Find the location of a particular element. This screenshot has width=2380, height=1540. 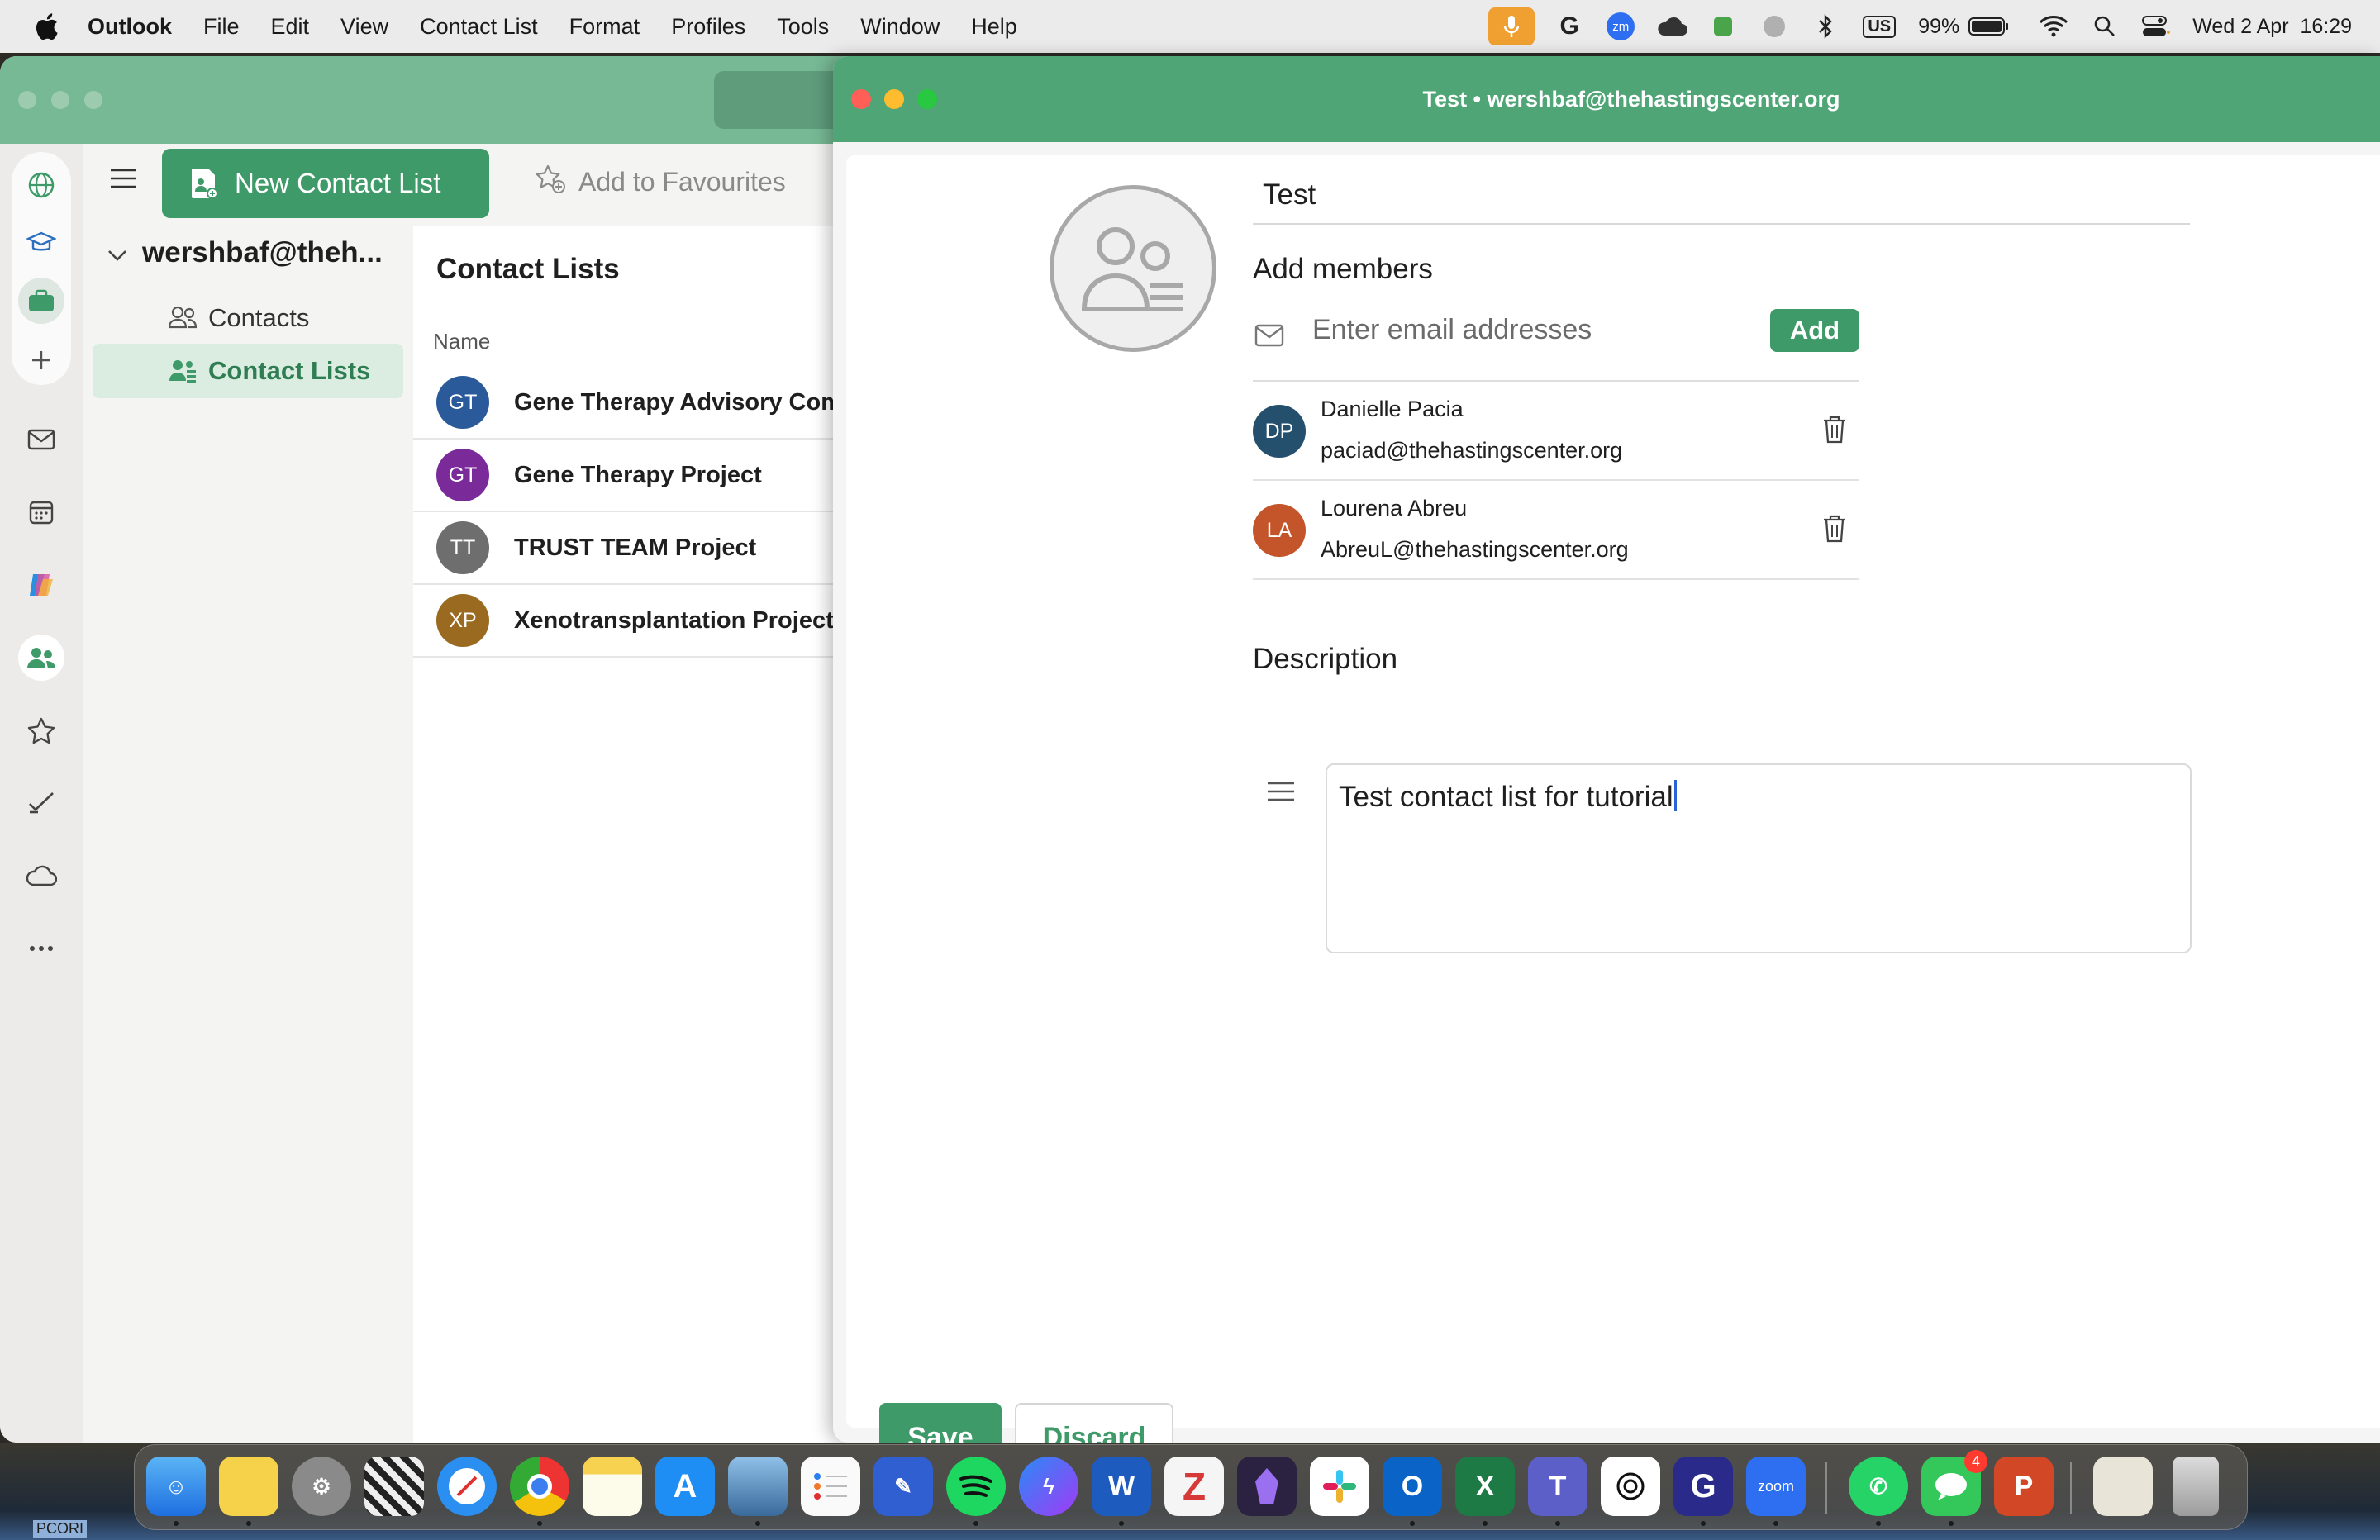

chrome-icon is located at coordinates (539, 1486).